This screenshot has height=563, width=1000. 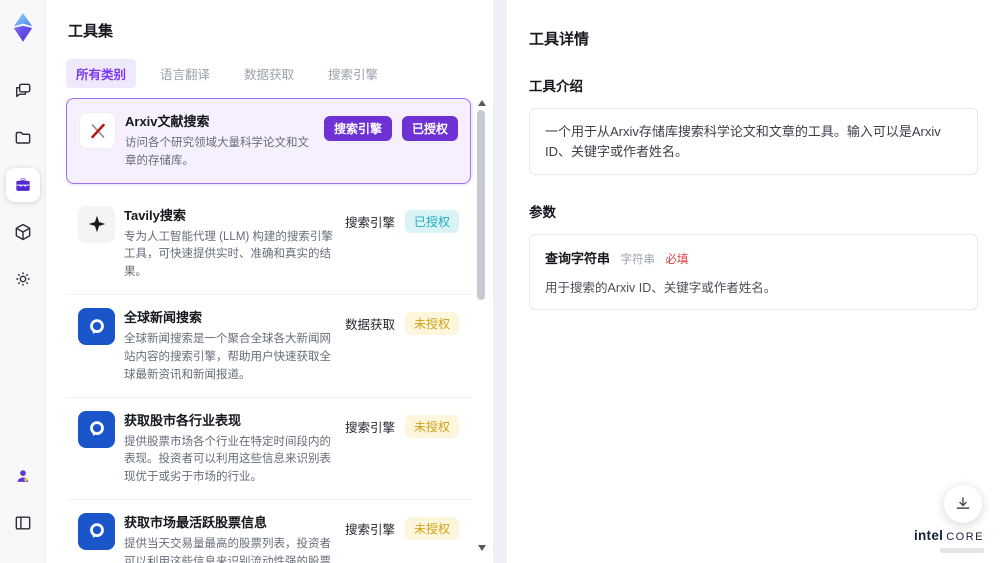 I want to click on sidebar-item-user, so click(x=23, y=476).